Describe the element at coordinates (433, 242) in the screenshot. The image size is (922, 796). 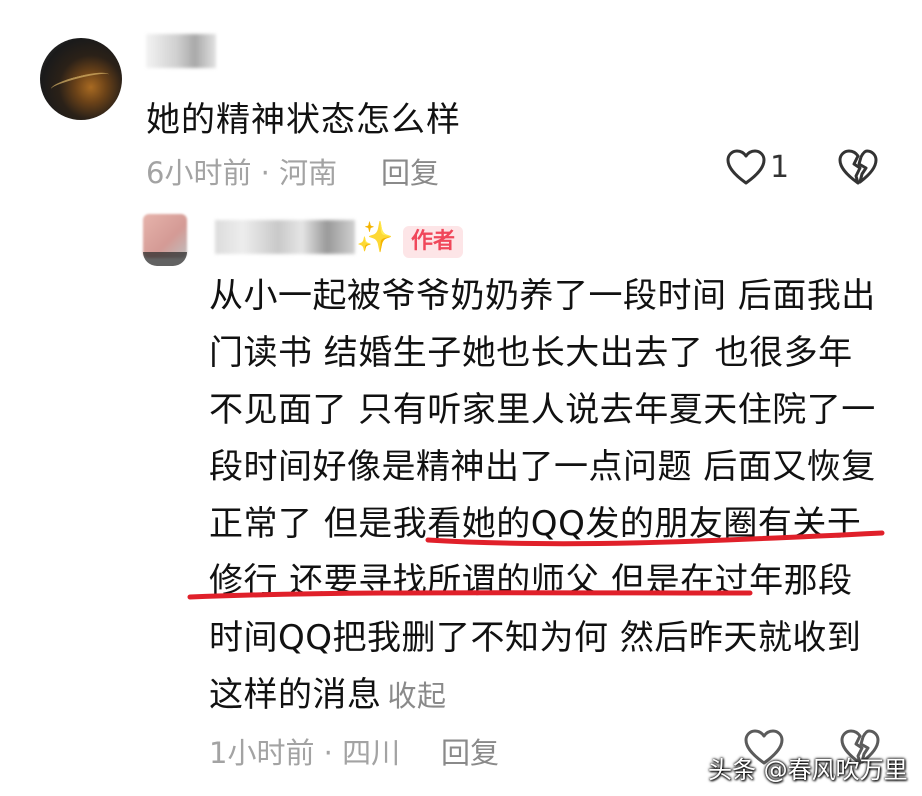
I see `author-badge: 作者` at that location.